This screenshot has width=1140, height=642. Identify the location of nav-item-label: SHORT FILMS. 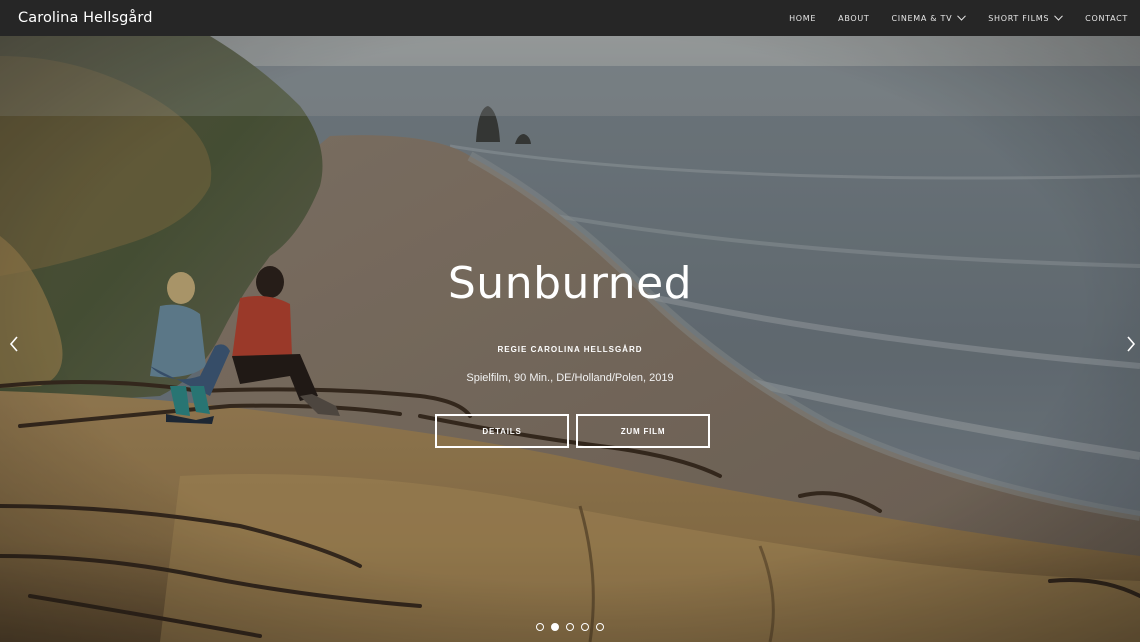
(1019, 18).